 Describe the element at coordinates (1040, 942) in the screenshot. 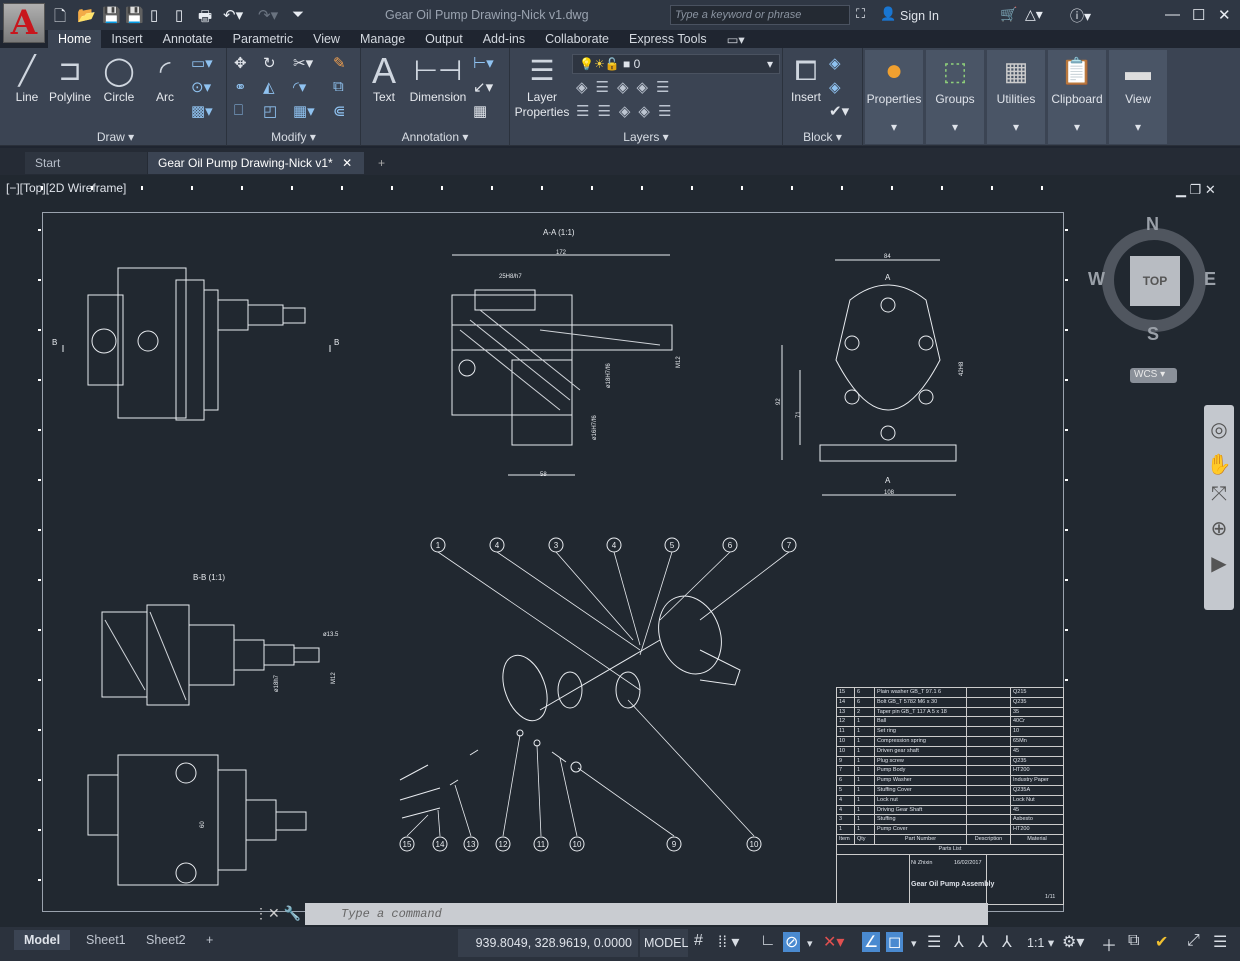

I see `scale-dropdown: 1:1 ▾` at that location.